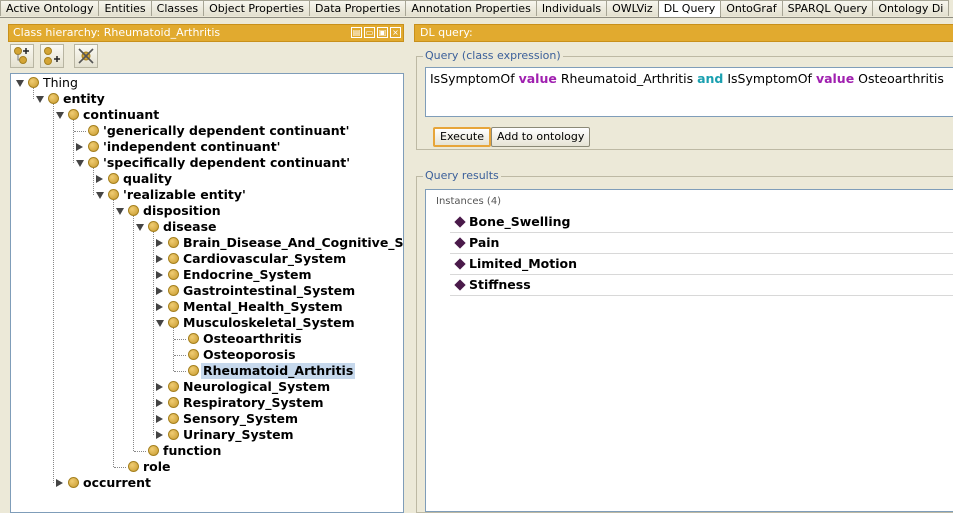  Describe the element at coordinates (689, 8) in the screenshot. I see `tab-dl-query: DL Query` at that location.